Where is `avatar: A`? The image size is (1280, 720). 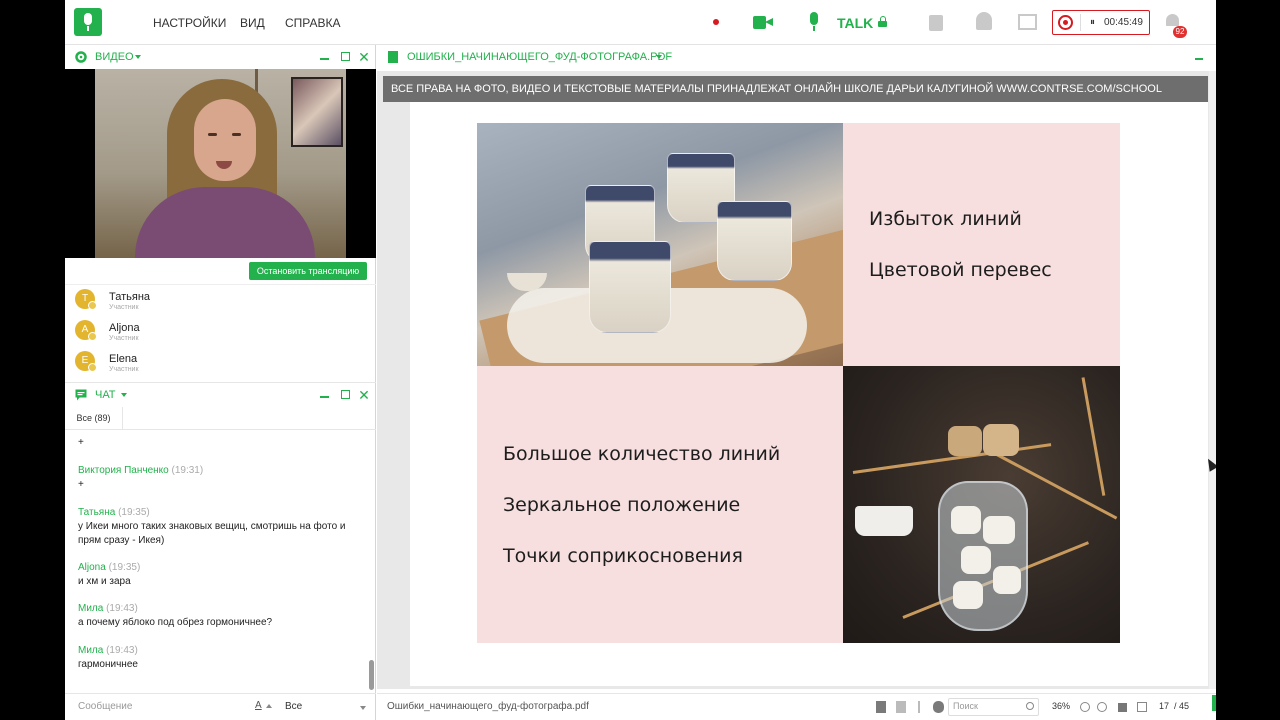 avatar: A is located at coordinates (86, 330).